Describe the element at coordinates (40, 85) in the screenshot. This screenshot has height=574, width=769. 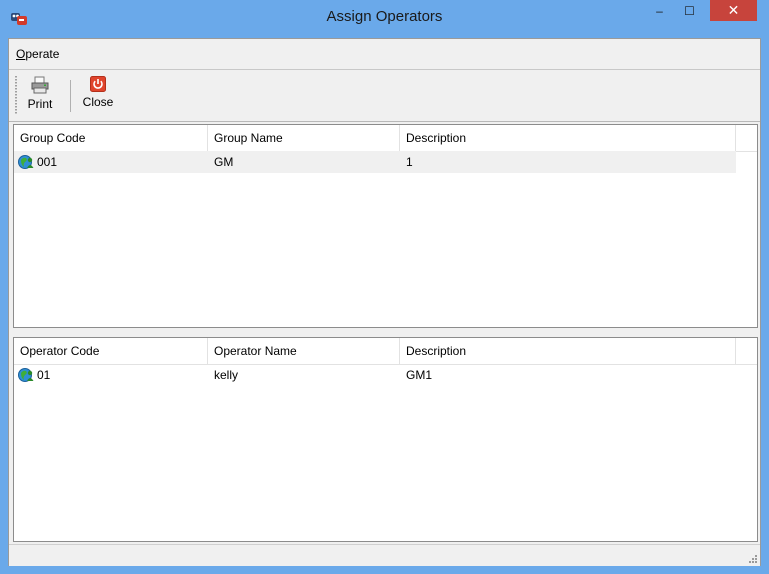
I see `printer-icon` at that location.